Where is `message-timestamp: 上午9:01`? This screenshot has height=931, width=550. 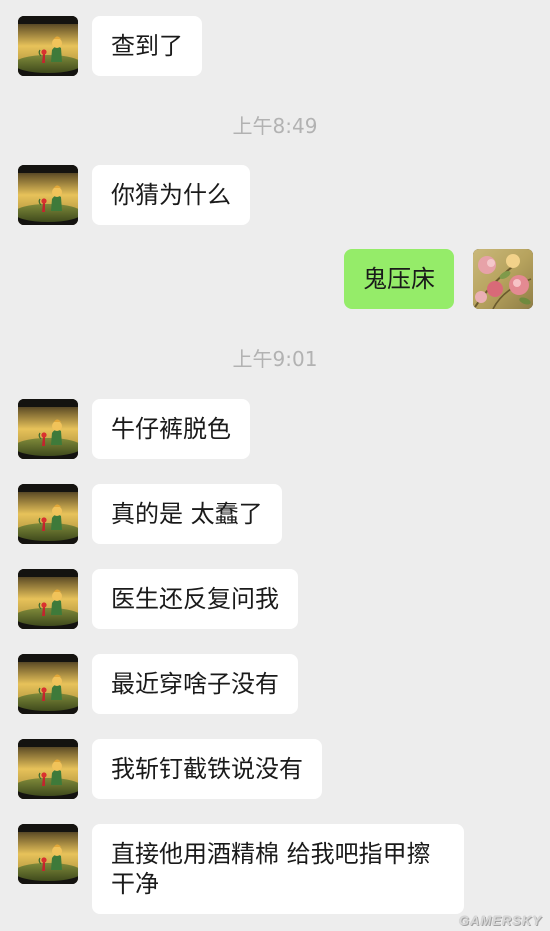 message-timestamp: 上午9:01 is located at coordinates (275, 359).